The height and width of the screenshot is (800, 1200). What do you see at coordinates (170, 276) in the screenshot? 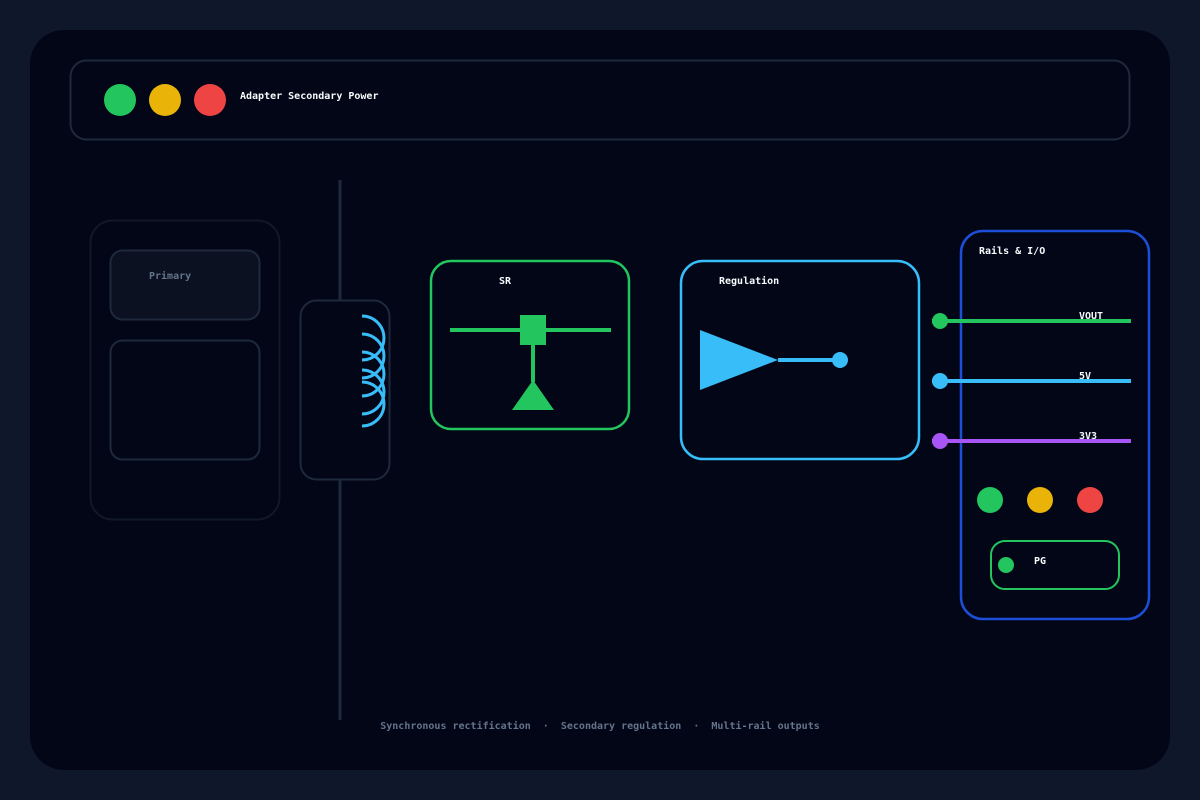
I see `primary-label: Primary` at bounding box center [170, 276].